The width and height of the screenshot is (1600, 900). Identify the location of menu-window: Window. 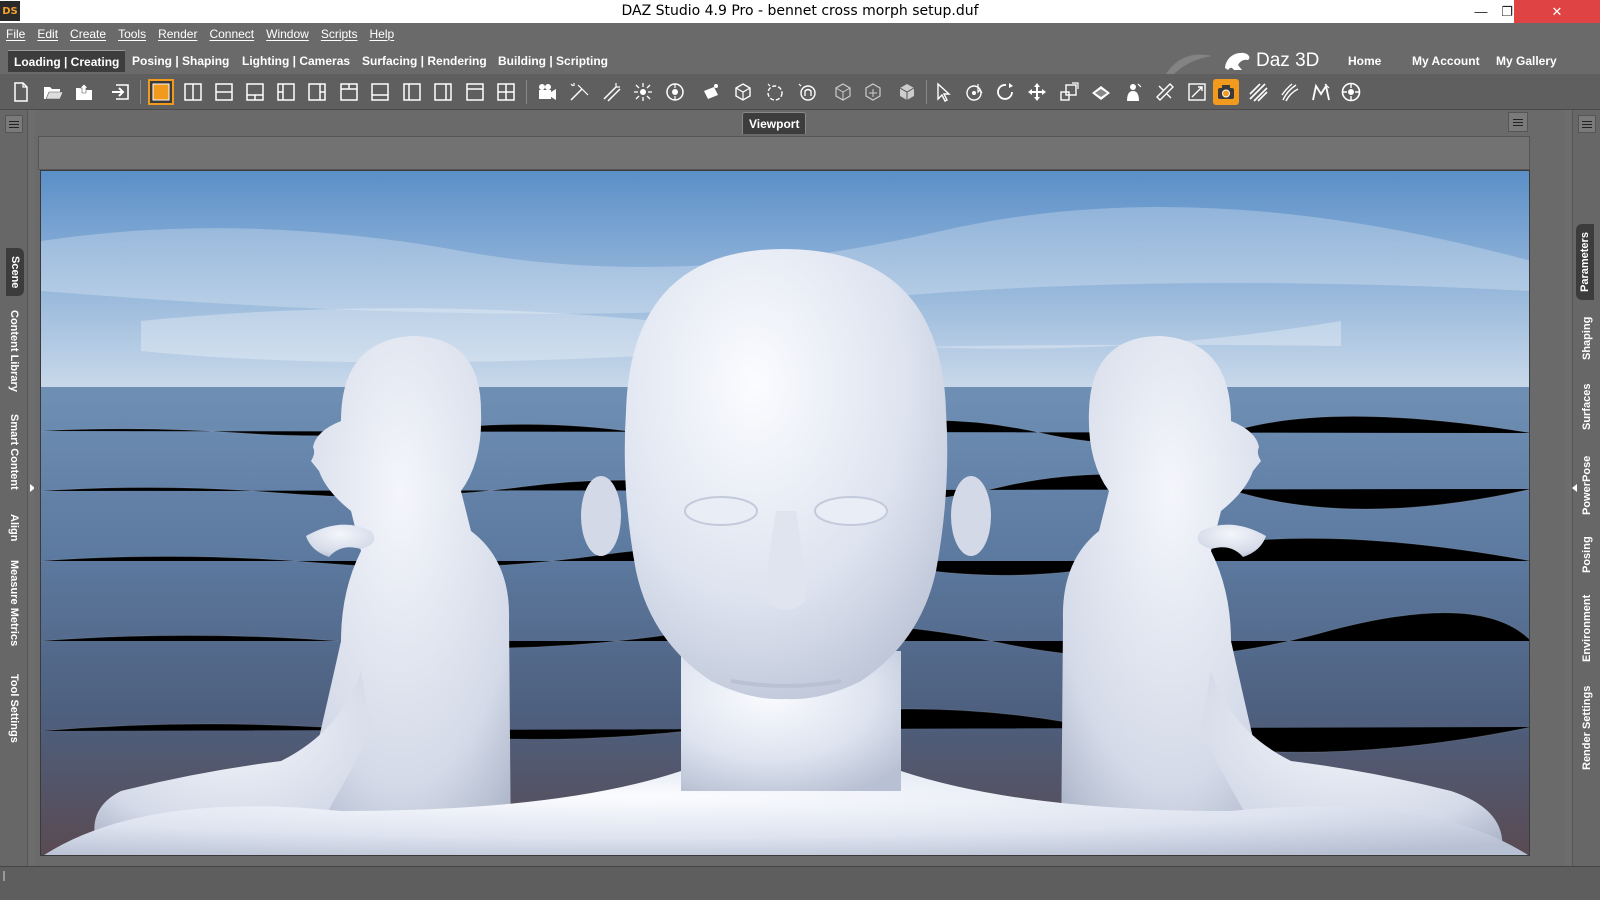
(287, 34).